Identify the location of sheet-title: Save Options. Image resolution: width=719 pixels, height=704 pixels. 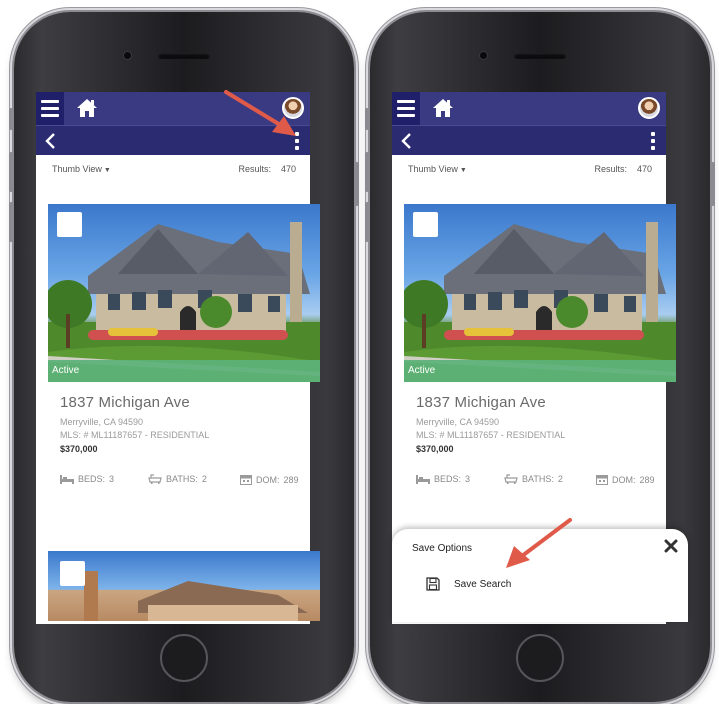
(442, 548).